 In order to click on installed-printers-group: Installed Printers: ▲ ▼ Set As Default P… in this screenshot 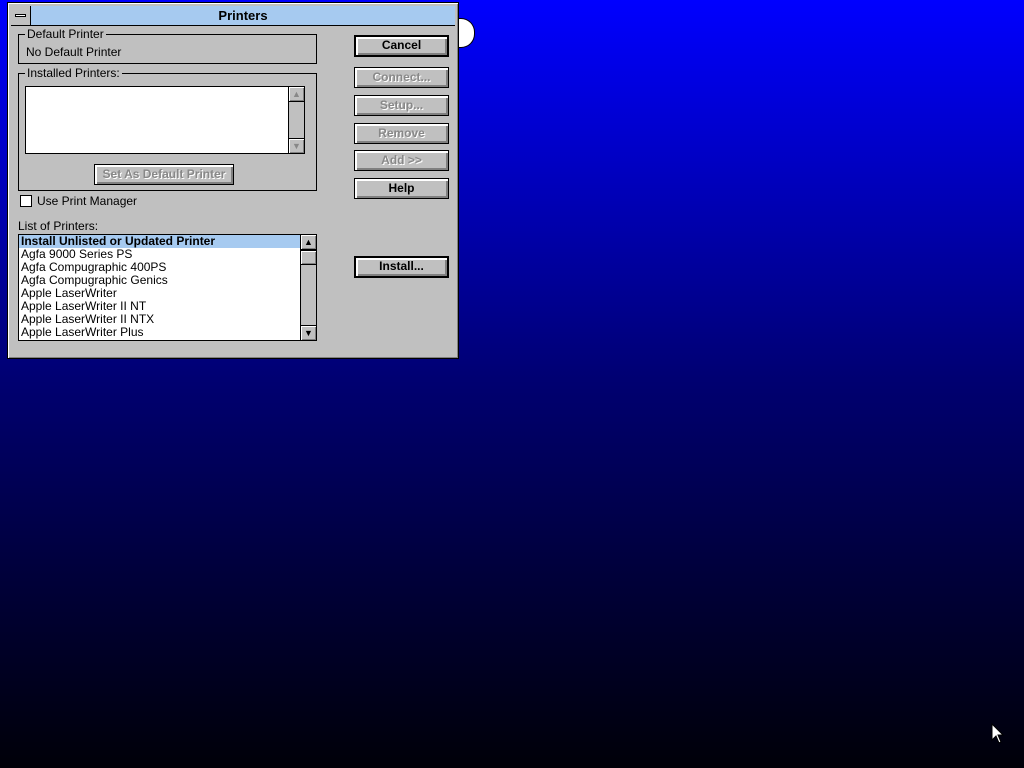, I will do `click(167, 128)`.